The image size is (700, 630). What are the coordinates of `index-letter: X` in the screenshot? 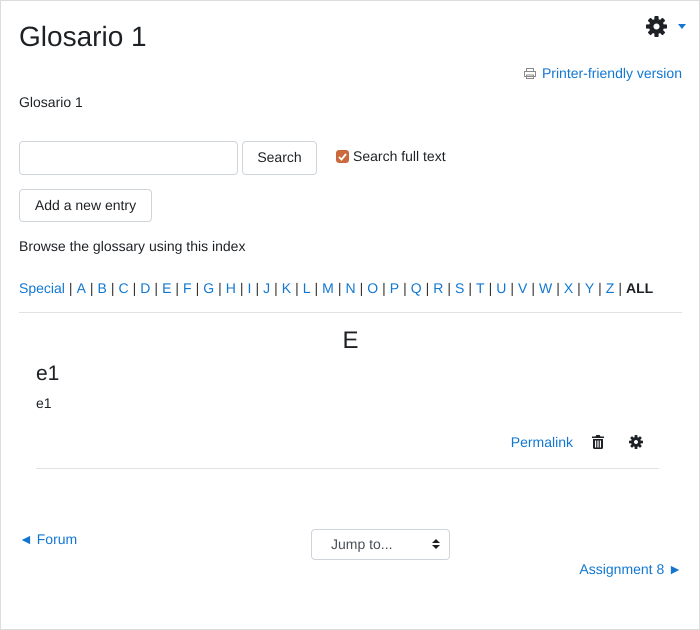 It's located at (569, 288).